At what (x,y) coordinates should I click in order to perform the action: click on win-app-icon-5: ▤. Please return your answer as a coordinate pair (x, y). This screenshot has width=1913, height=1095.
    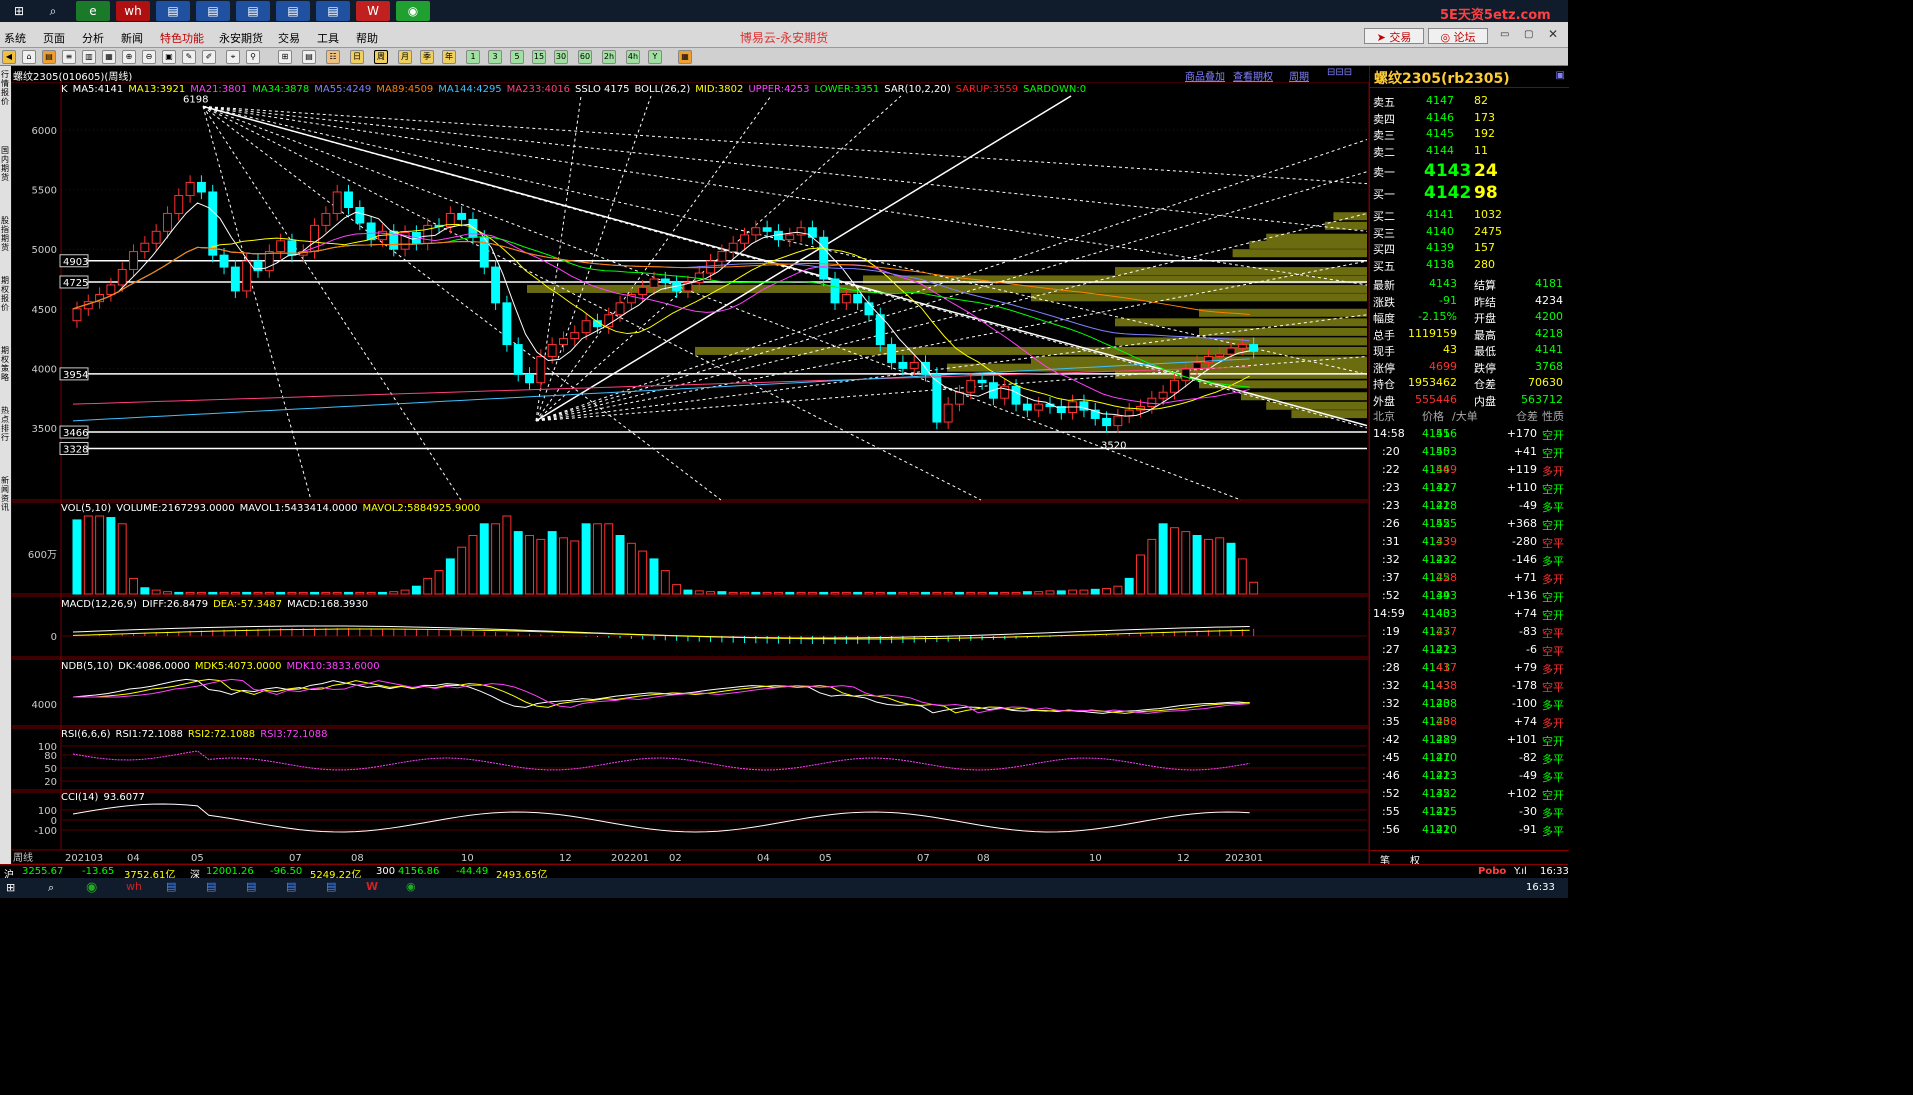
    Looking at the image, I should click on (331, 886).